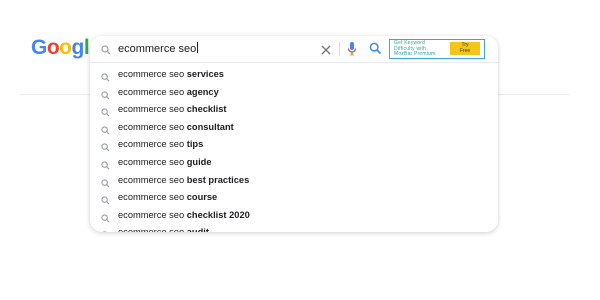 The image size is (600, 300). Describe the element at coordinates (202, 197) in the screenshot. I see `suggestion-completion: course` at that location.